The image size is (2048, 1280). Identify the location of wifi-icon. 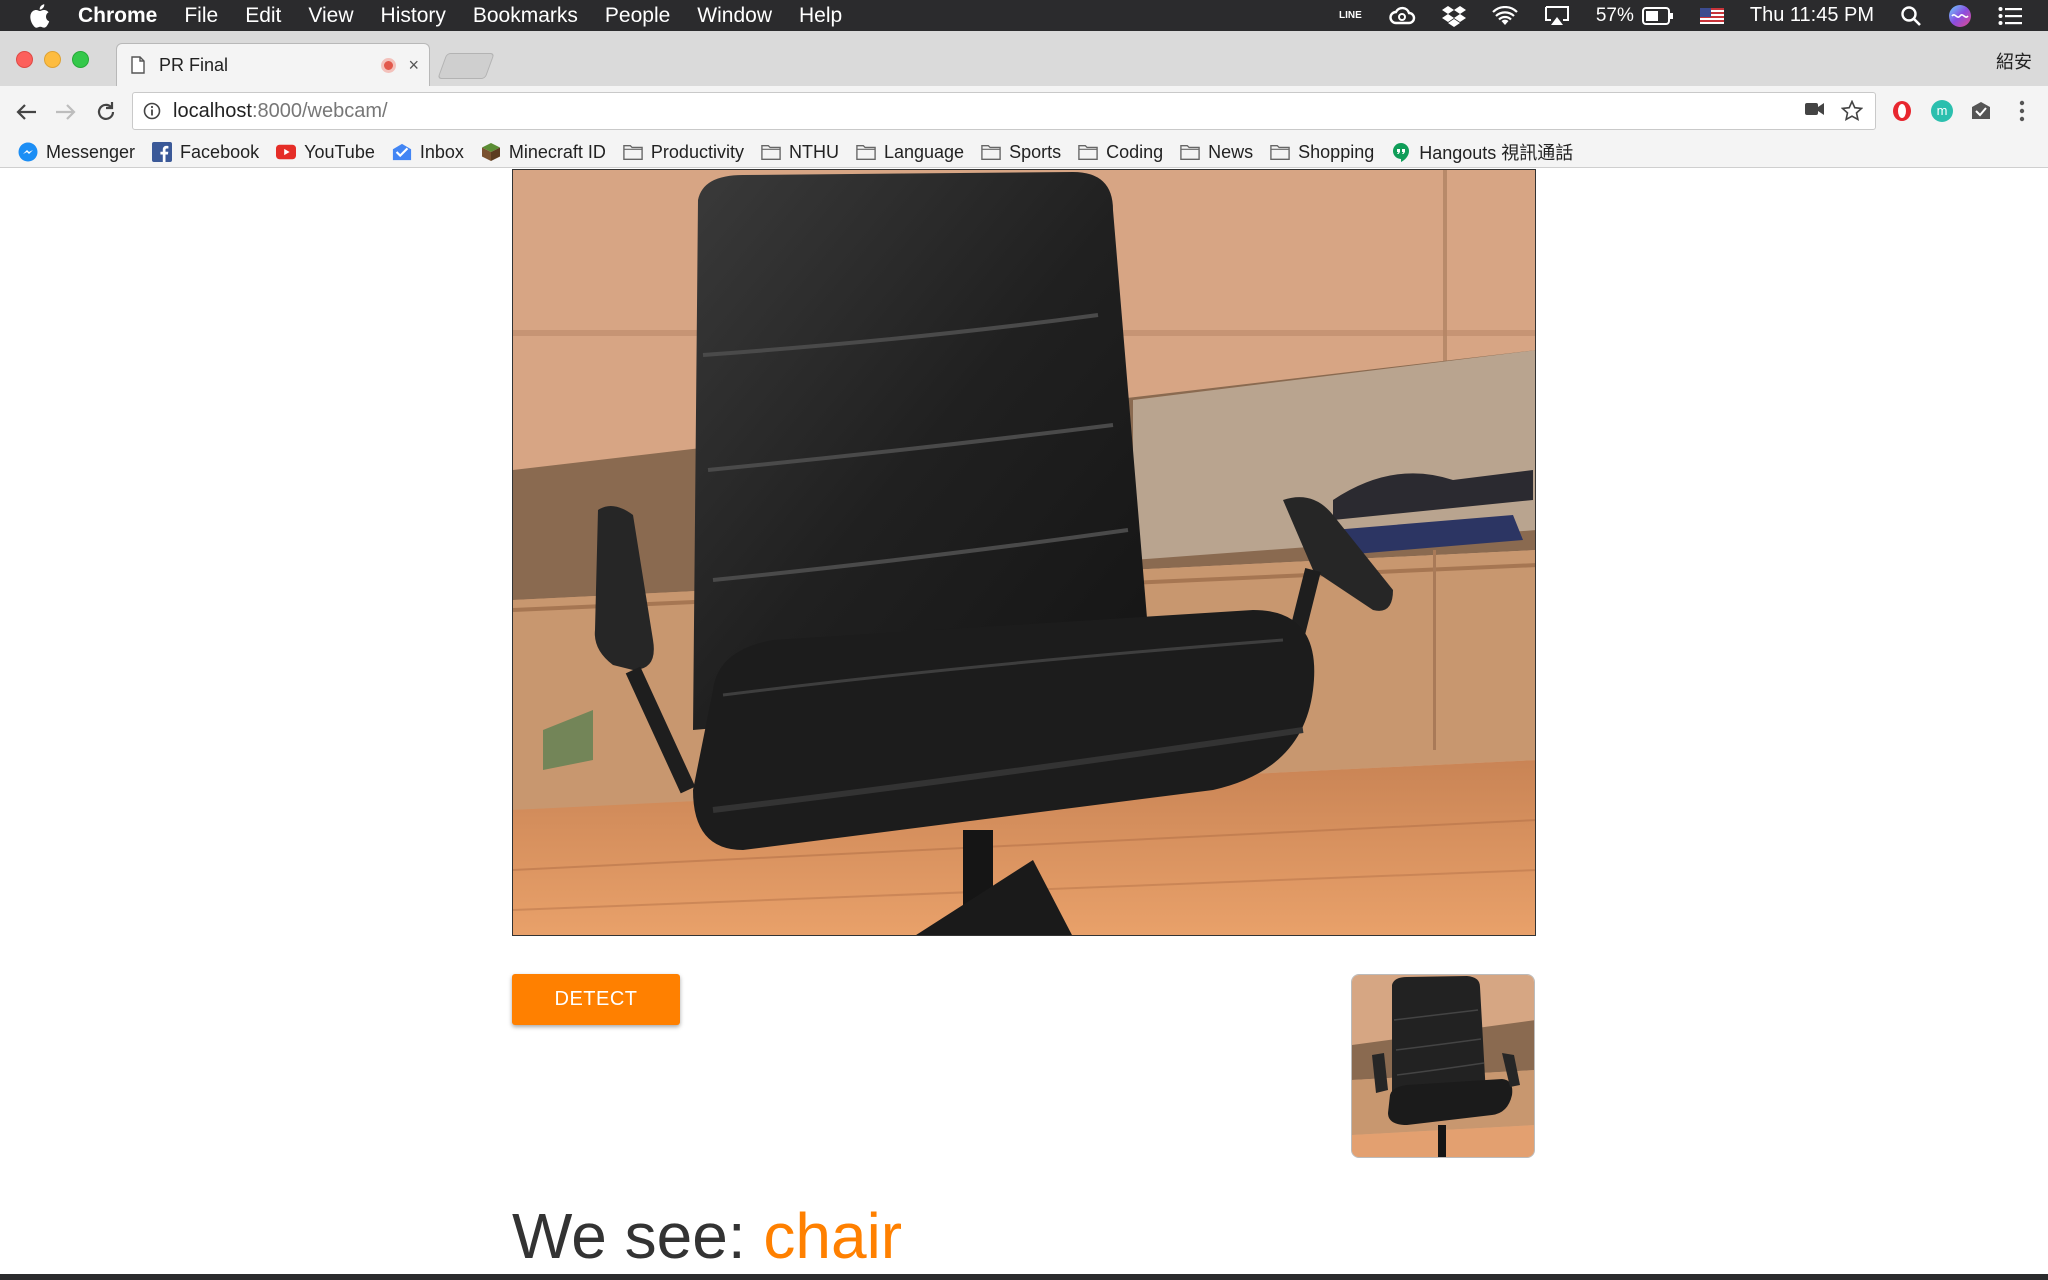
(1505, 15).